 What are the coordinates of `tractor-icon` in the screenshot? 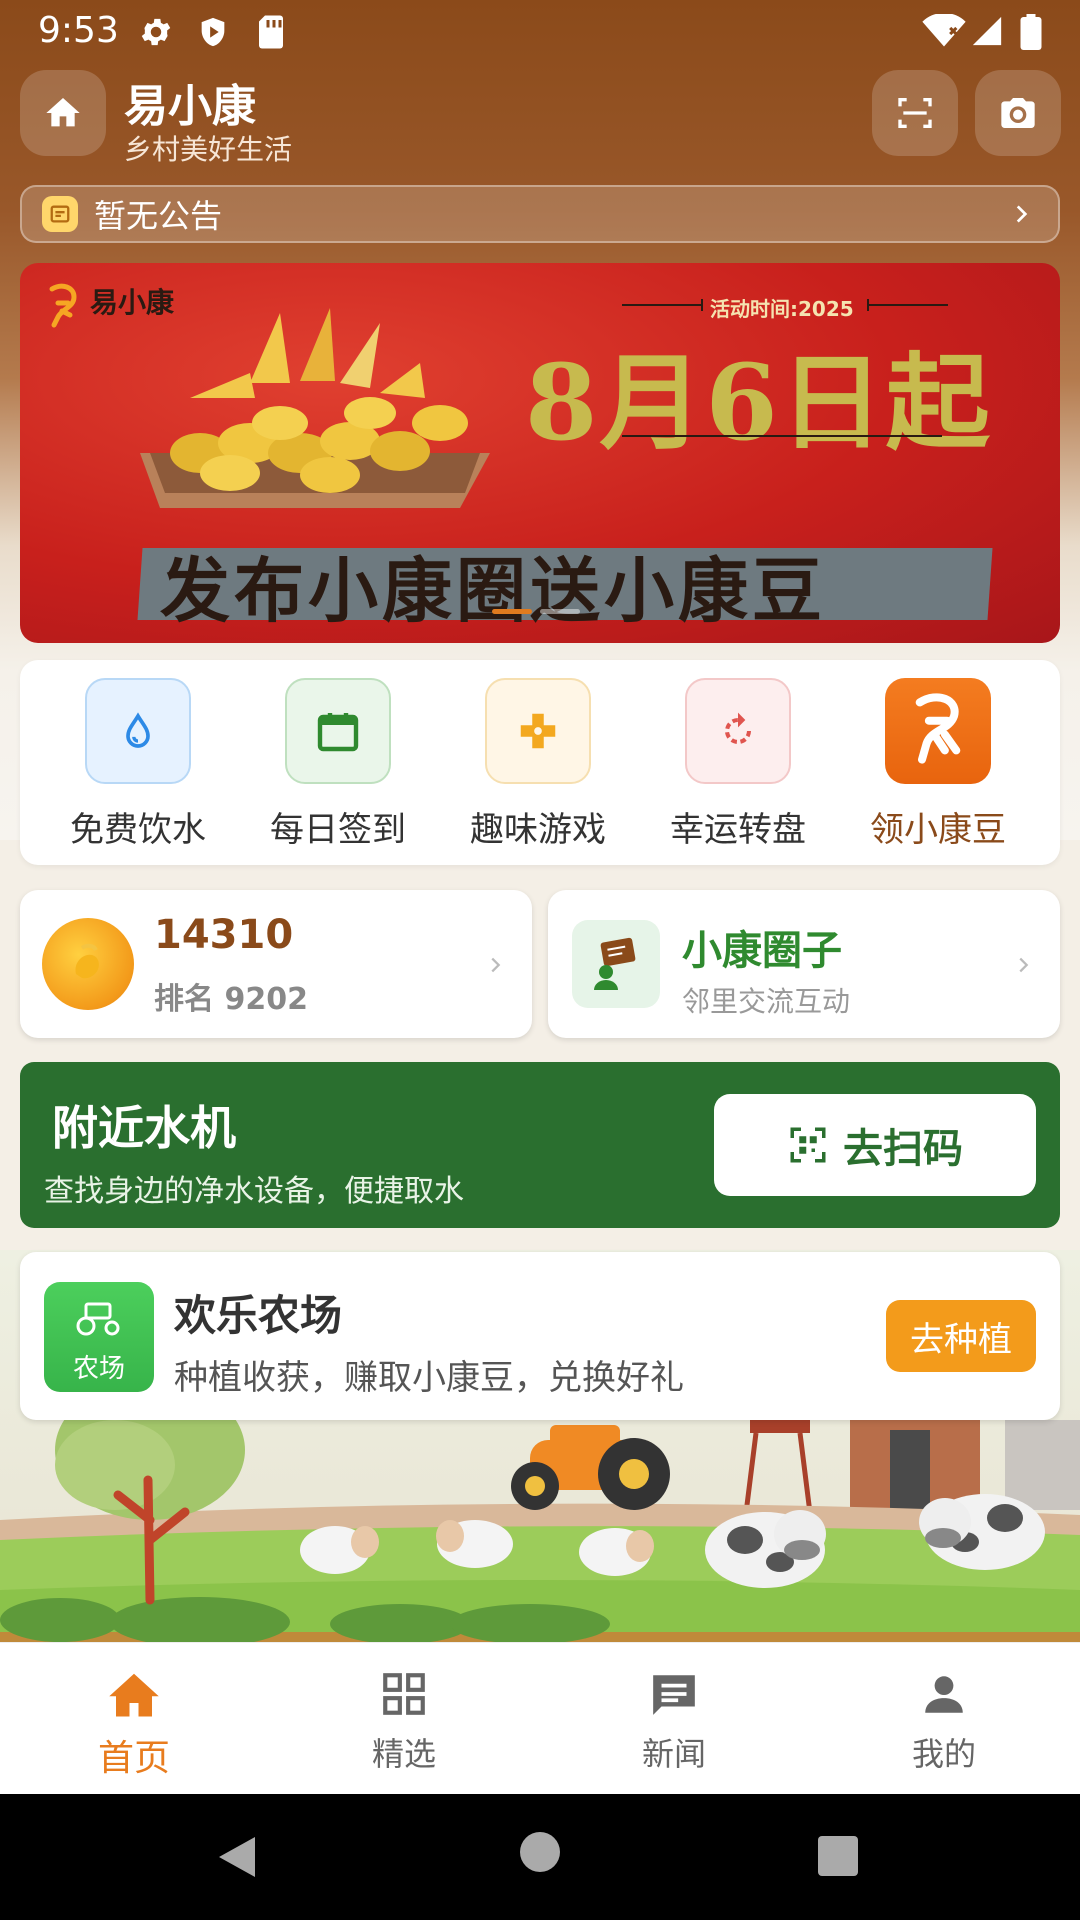 It's located at (98, 1319).